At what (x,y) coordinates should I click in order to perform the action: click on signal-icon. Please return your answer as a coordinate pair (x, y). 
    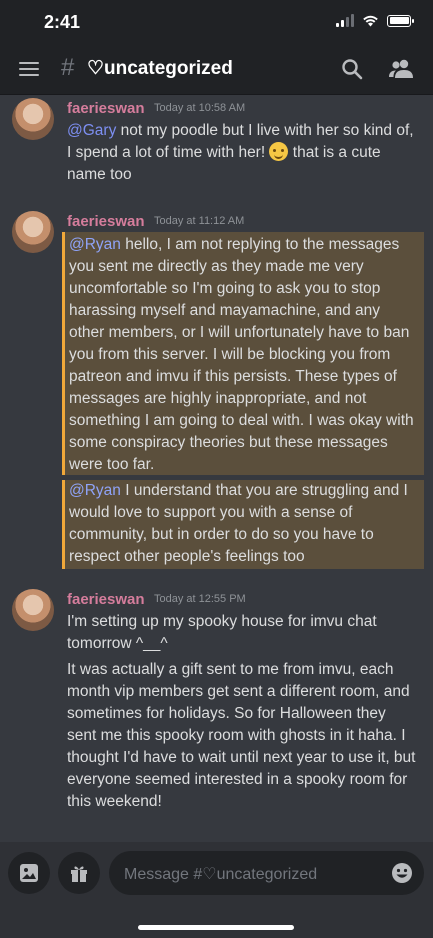
    Looking at the image, I should click on (345, 20).